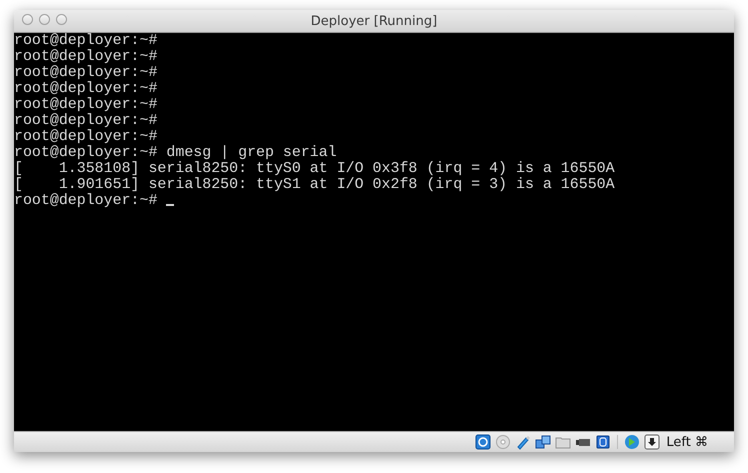 The image size is (748, 473). I want to click on download-icon, so click(652, 442).